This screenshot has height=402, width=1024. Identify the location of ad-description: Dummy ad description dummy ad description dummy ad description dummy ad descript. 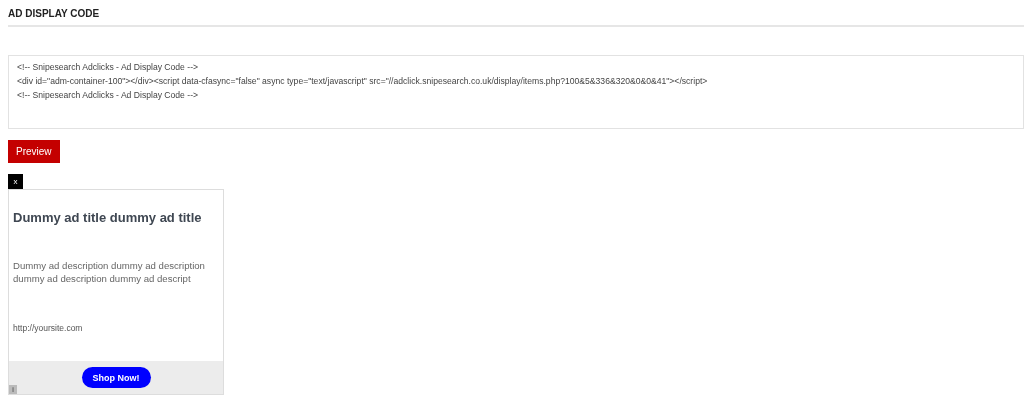
(109, 272).